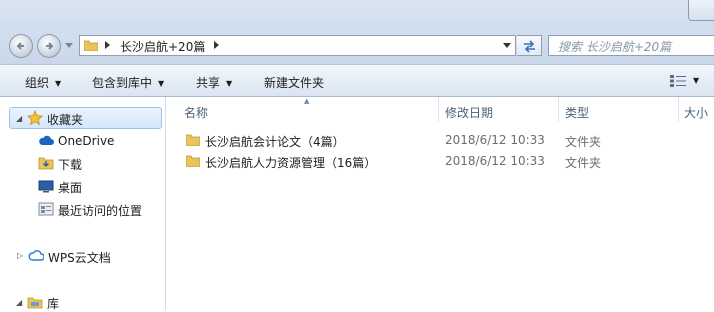 This screenshot has width=714, height=312. I want to click on nav-label-libraries: 库, so click(53, 304).